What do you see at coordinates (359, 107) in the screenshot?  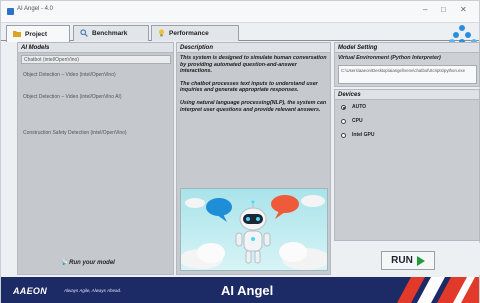 I see `device-label: AUTO` at bounding box center [359, 107].